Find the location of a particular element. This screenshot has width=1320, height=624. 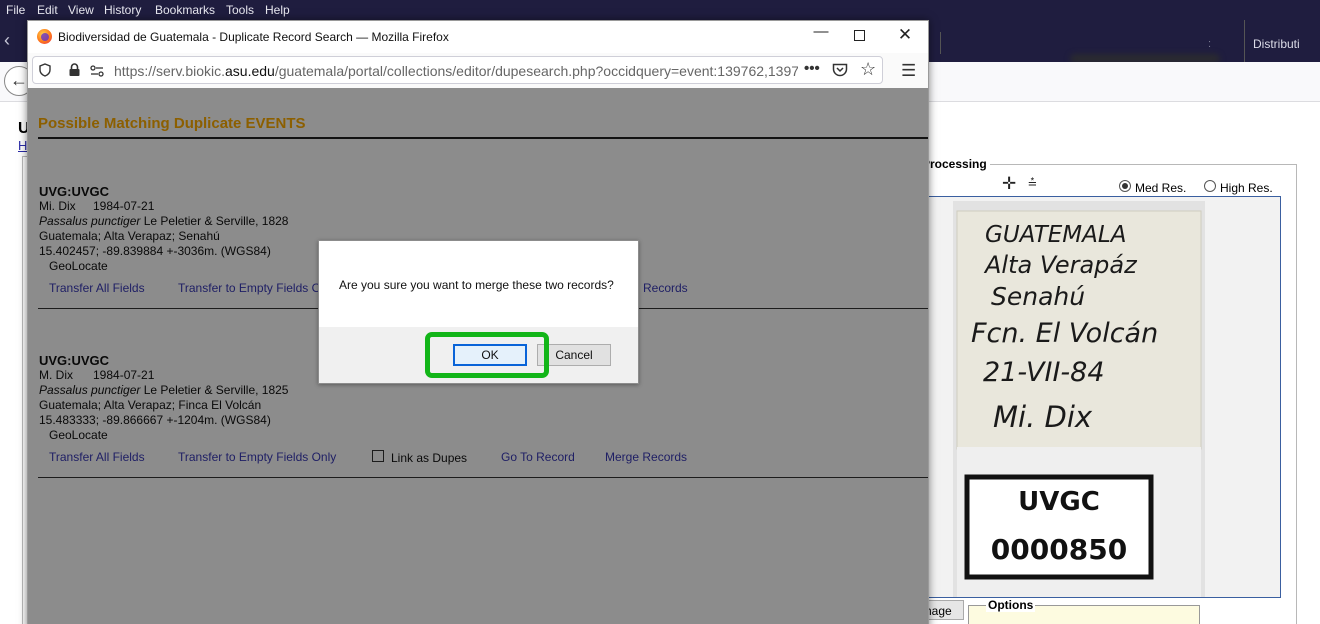

label-line: Senahú is located at coordinates (1038, 296).